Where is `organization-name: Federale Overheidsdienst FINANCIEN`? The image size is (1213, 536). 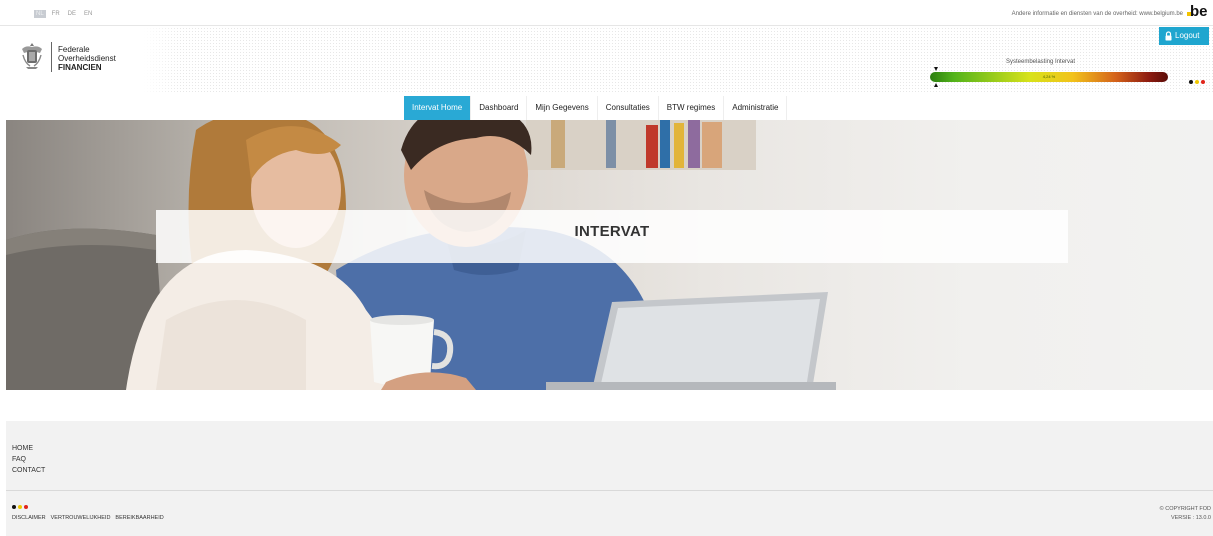 organization-name: Federale Overheidsdienst FINANCIEN is located at coordinates (87, 58).